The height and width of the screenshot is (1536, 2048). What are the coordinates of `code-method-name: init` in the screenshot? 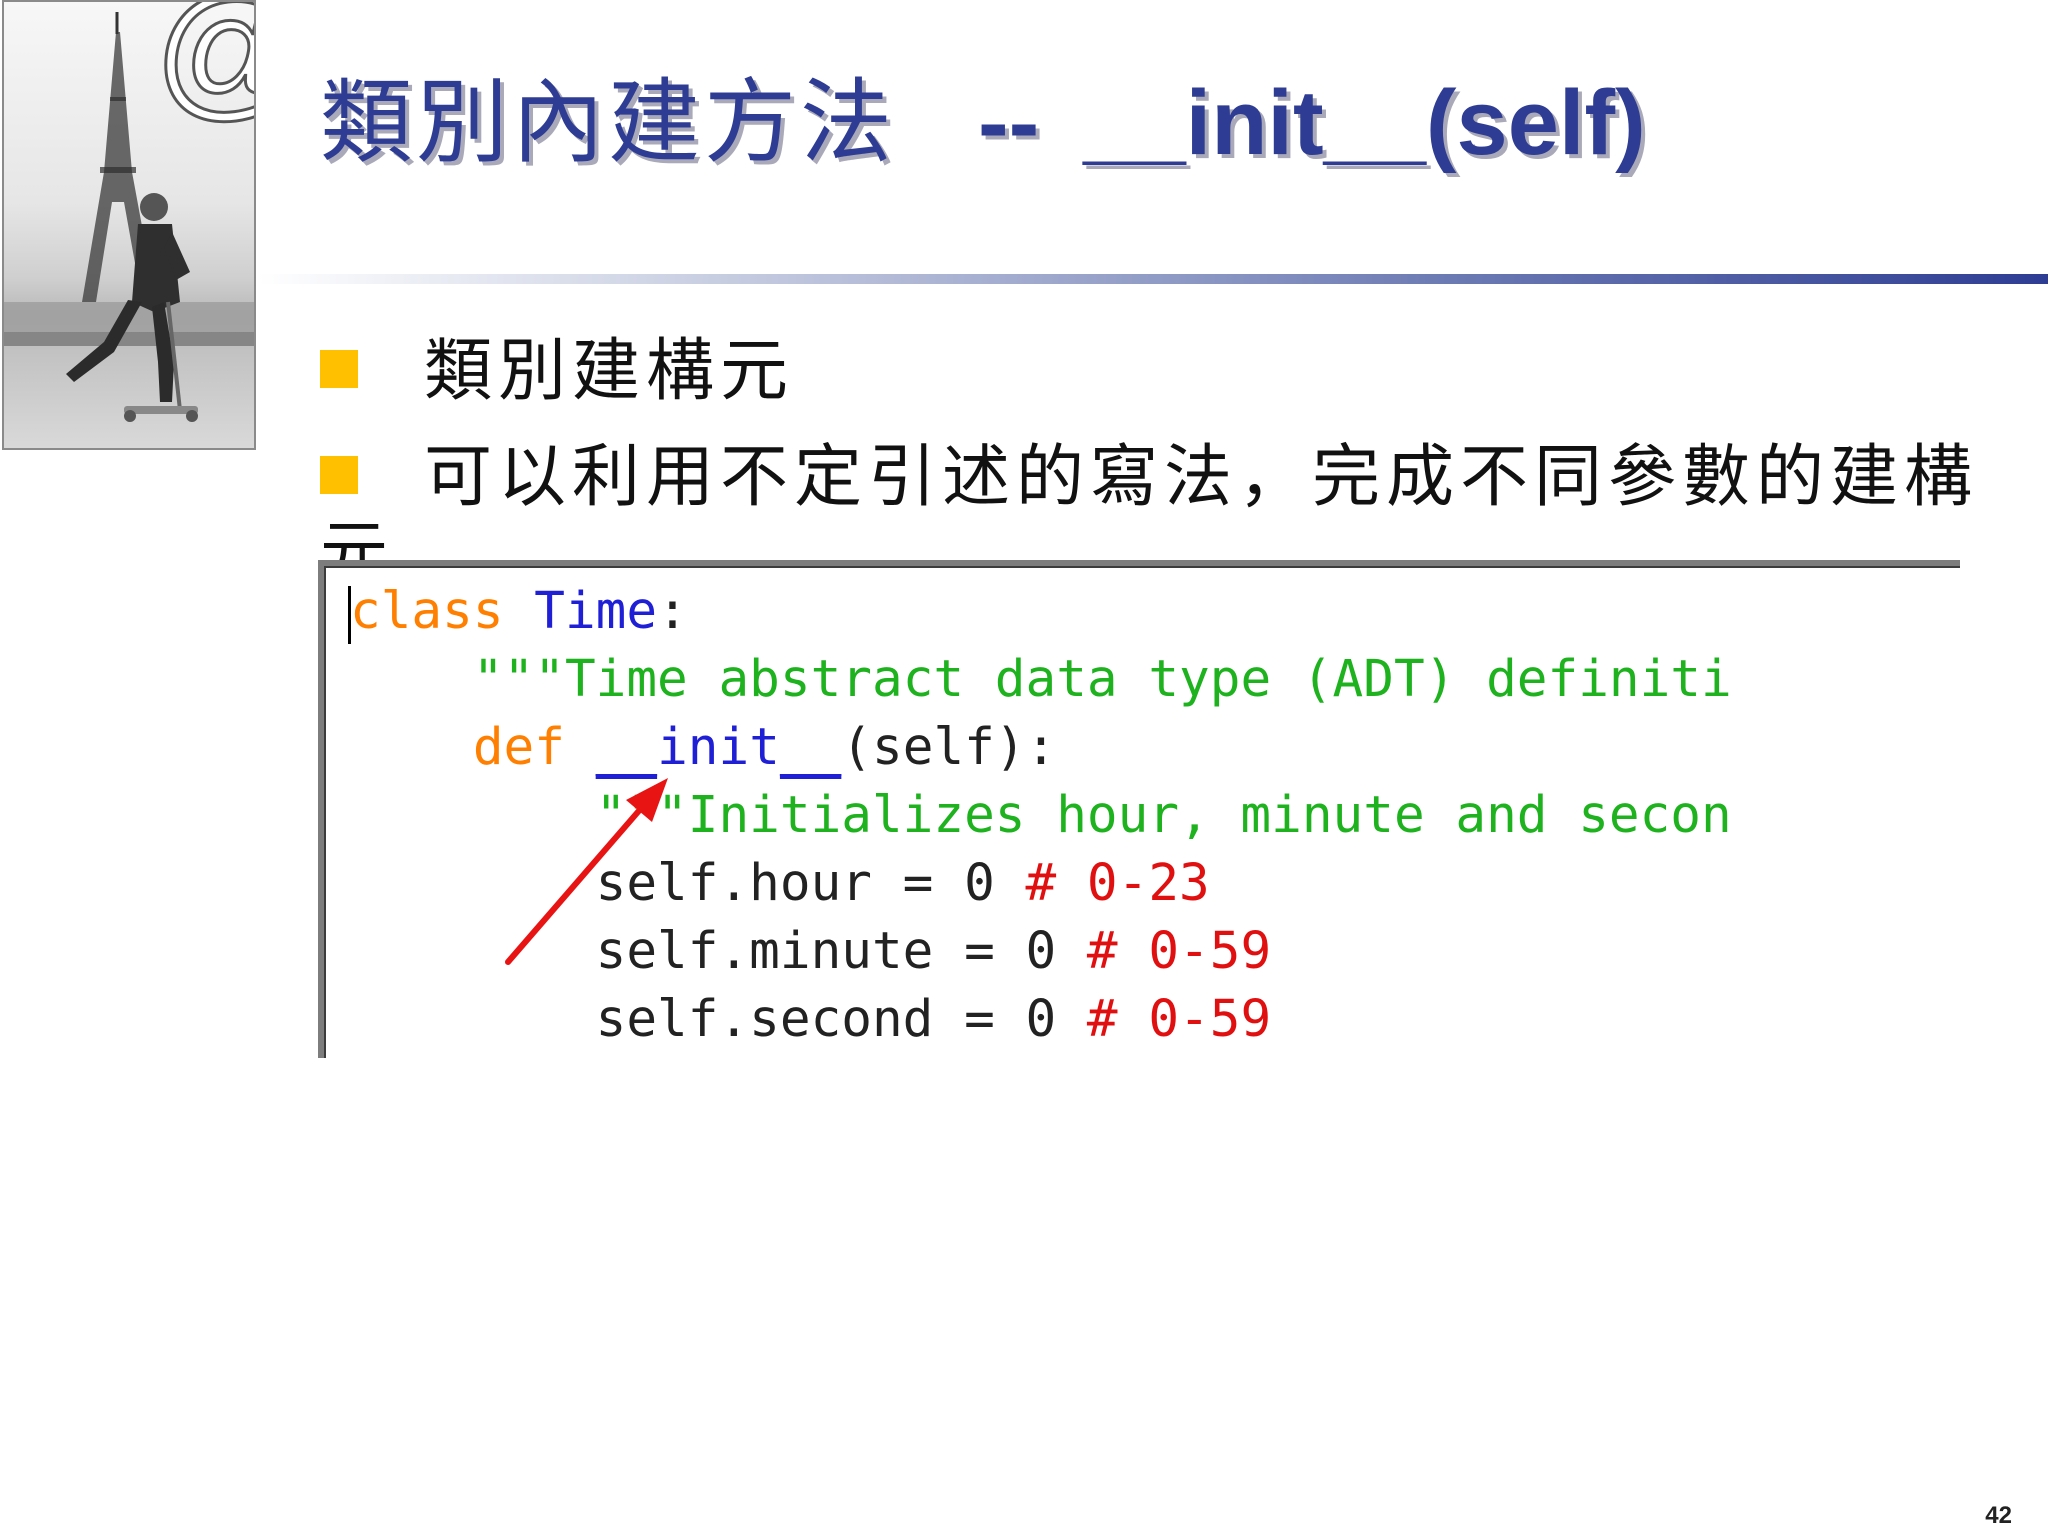 It's located at (718, 747).